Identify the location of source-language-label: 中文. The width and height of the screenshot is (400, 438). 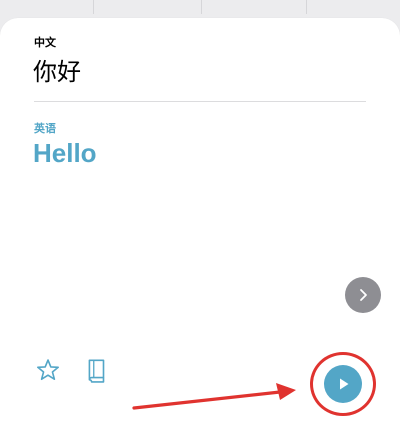
(45, 42).